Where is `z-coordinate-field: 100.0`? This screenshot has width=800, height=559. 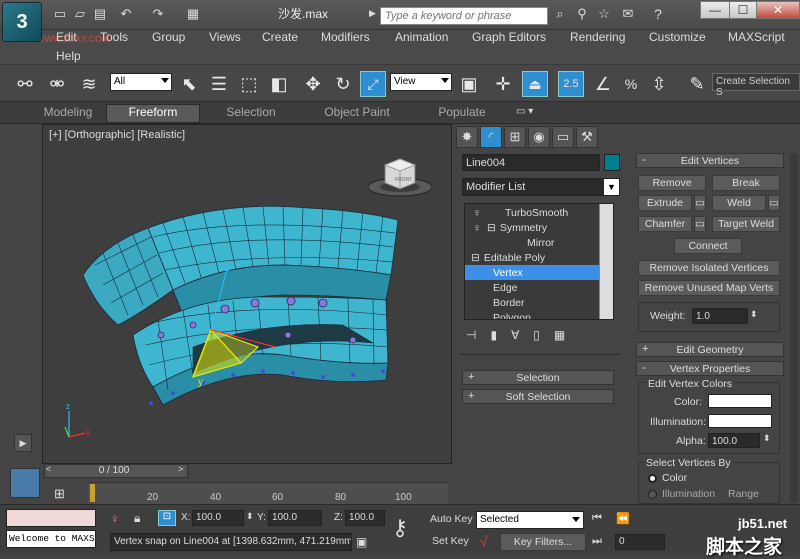
z-coordinate-field: 100.0 is located at coordinates (365, 518).